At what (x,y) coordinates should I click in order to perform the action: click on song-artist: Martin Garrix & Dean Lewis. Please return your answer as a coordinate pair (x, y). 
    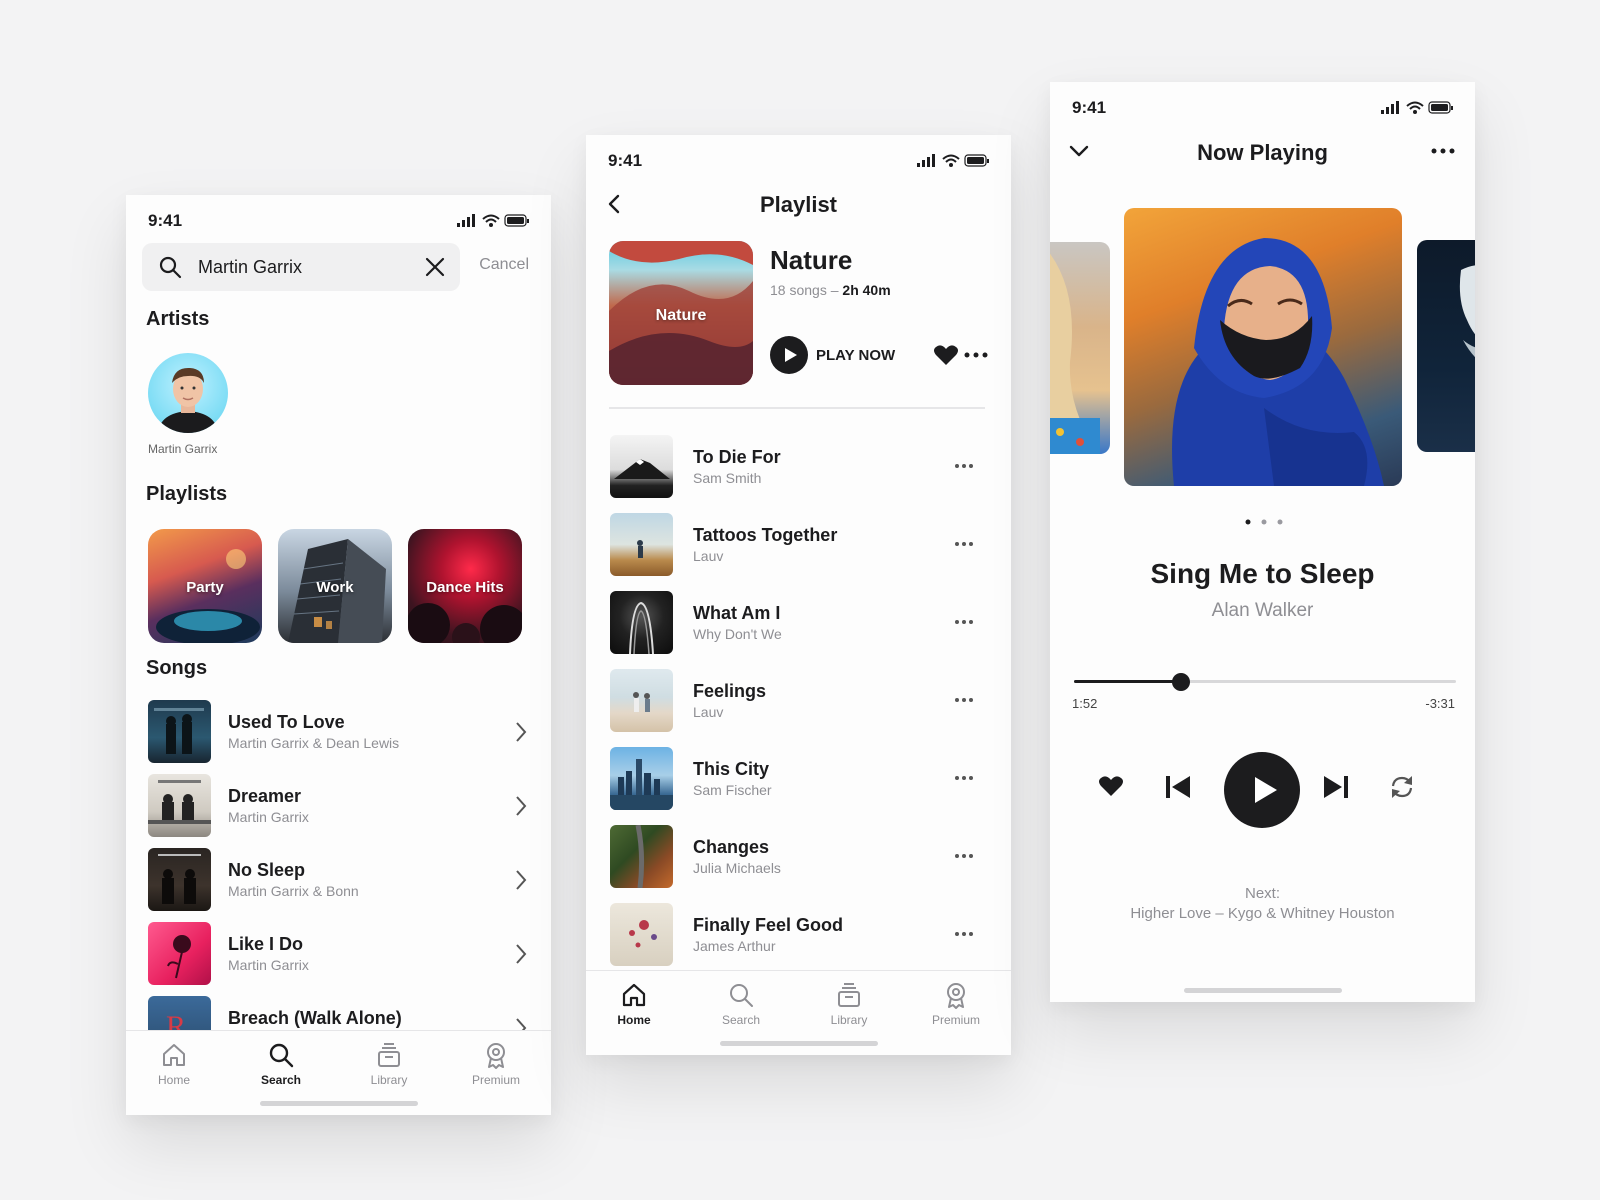
    Looking at the image, I should click on (314, 743).